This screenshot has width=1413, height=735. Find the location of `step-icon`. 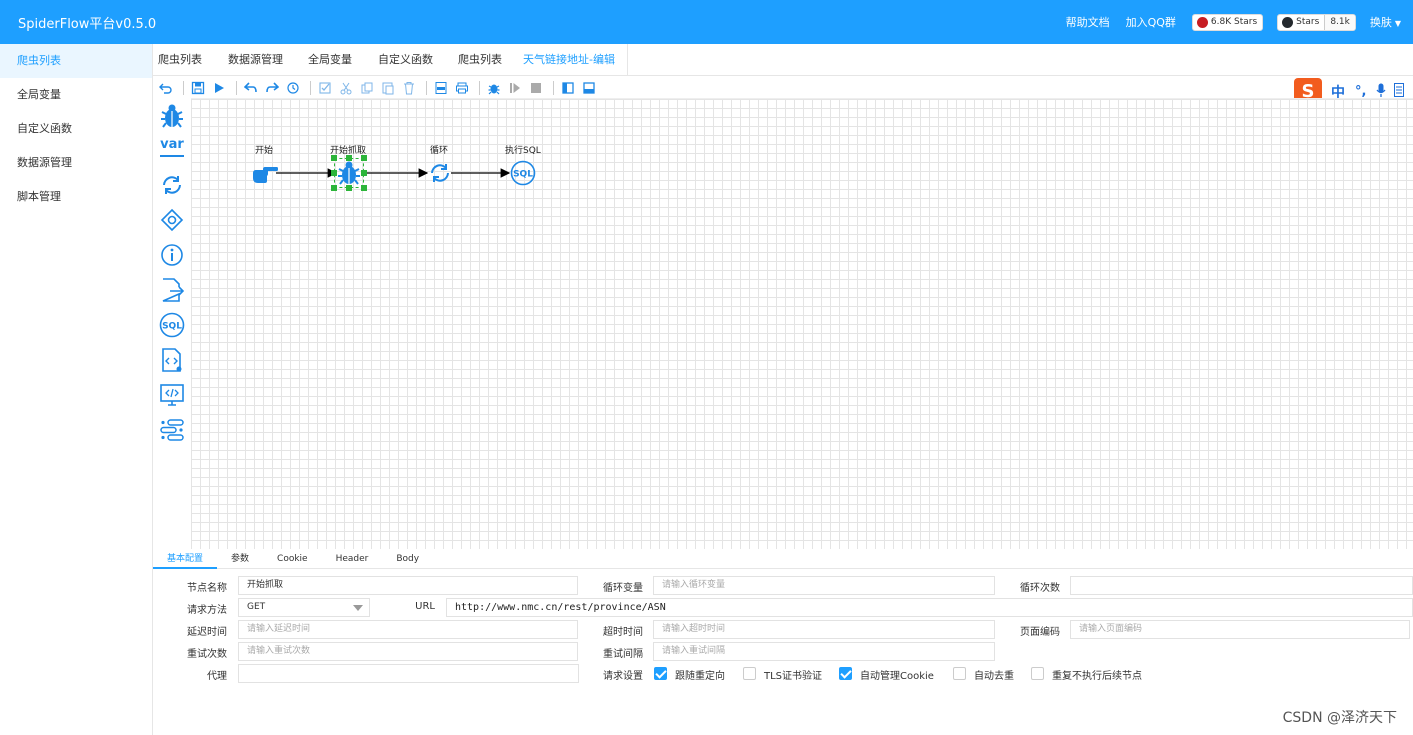

step-icon is located at coordinates (515, 88).